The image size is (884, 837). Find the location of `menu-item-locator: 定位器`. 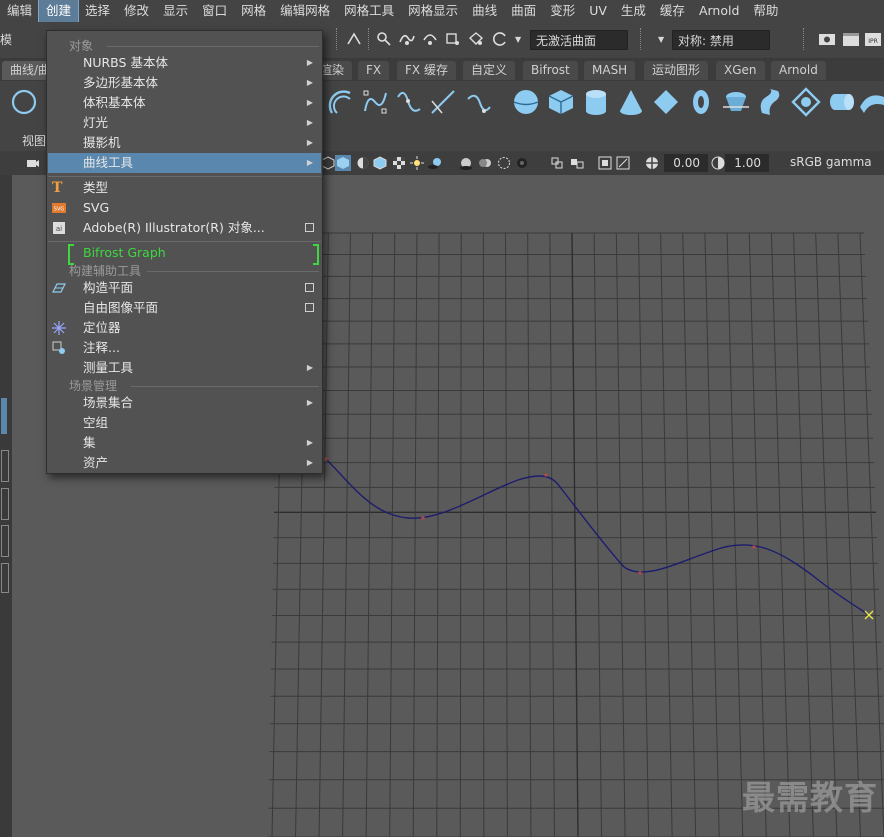

menu-item-locator: 定位器 is located at coordinates (184, 328).